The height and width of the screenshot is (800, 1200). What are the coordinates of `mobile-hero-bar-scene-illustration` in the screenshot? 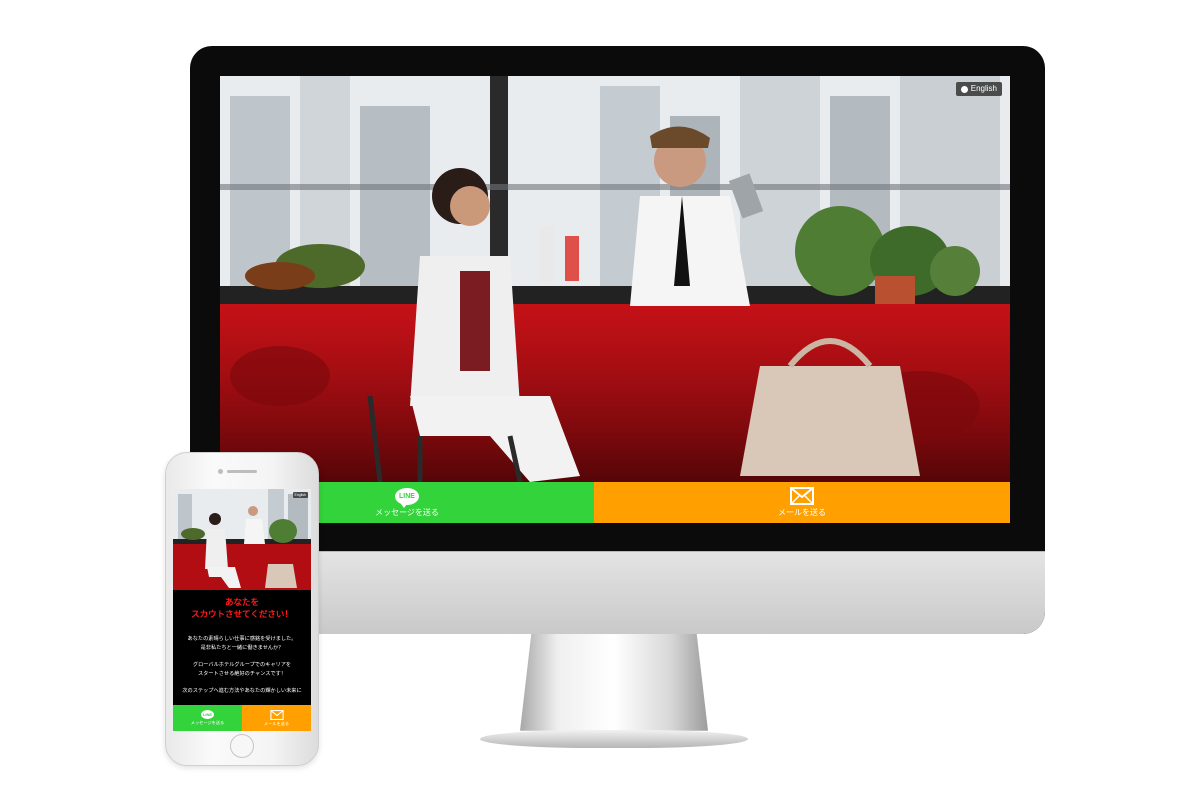 It's located at (242, 539).